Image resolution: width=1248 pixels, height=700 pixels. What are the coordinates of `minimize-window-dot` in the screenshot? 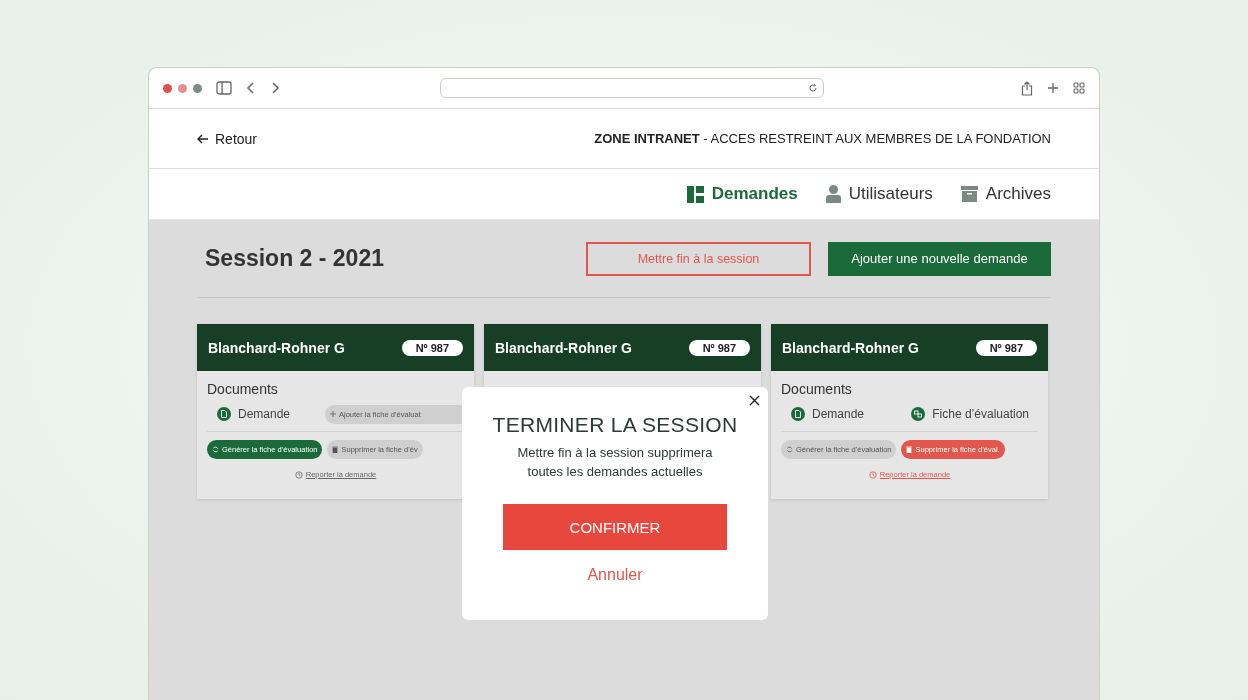 It's located at (182, 88).